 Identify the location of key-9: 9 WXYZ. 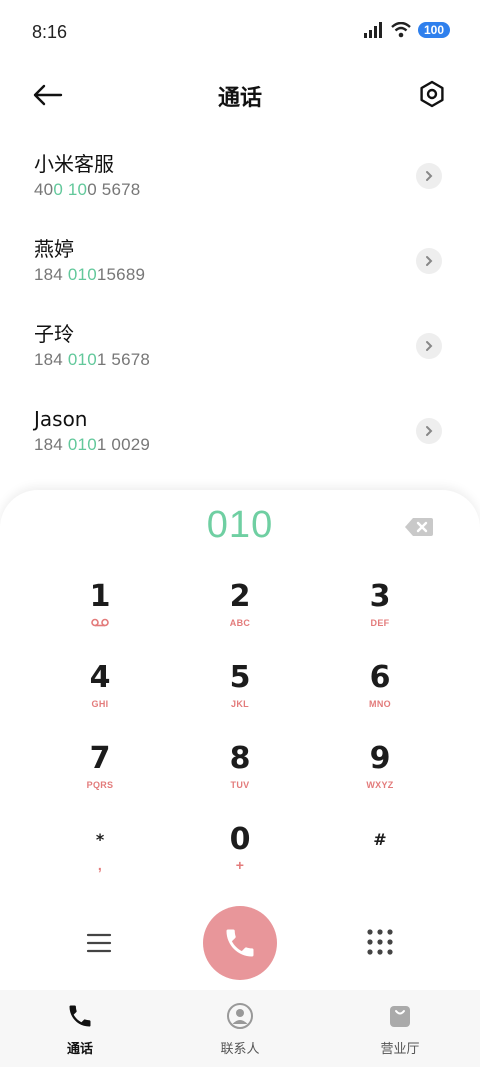
(380, 779).